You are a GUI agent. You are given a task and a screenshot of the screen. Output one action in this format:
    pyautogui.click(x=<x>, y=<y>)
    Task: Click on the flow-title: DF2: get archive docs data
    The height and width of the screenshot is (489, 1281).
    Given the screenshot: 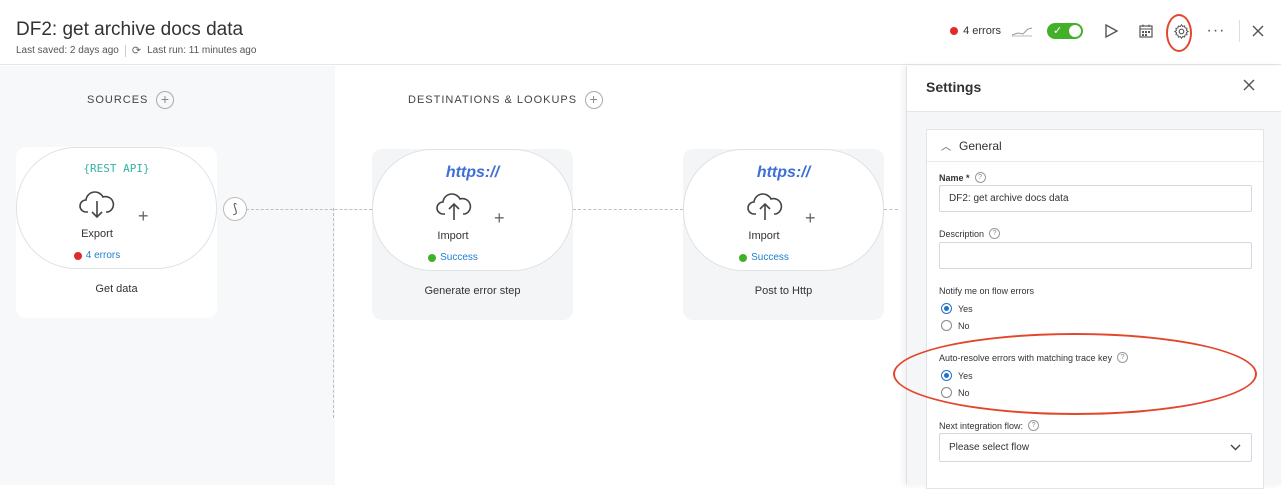 What is the action you would take?
    pyautogui.click(x=129, y=30)
    